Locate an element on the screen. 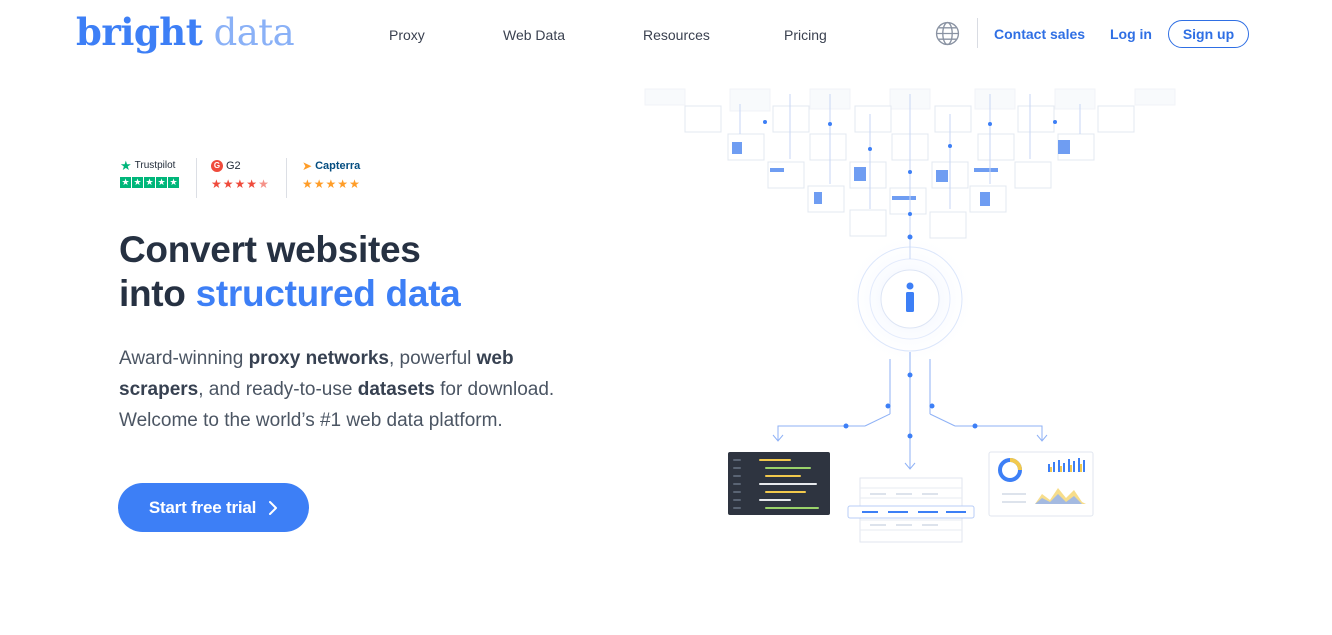 The image size is (1332, 635). rating-g2: G G2 ★ ★ ★ ★ ★ is located at coordinates (240, 175).